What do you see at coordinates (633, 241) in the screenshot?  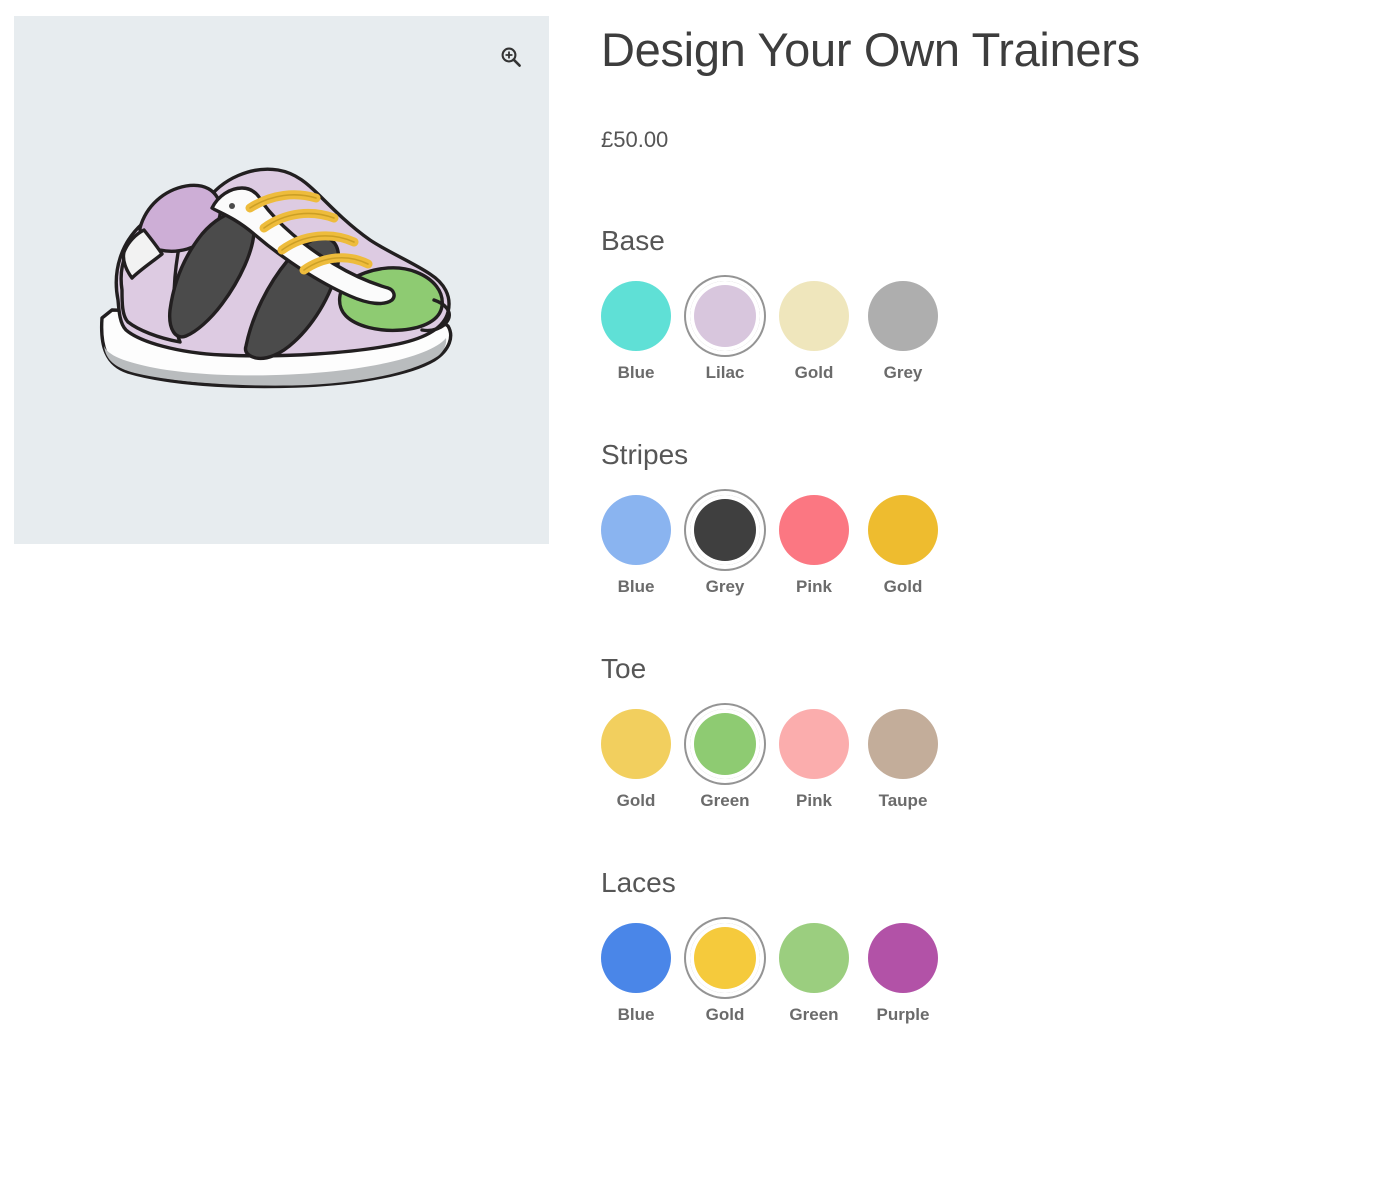 I see `option-heading: Base` at bounding box center [633, 241].